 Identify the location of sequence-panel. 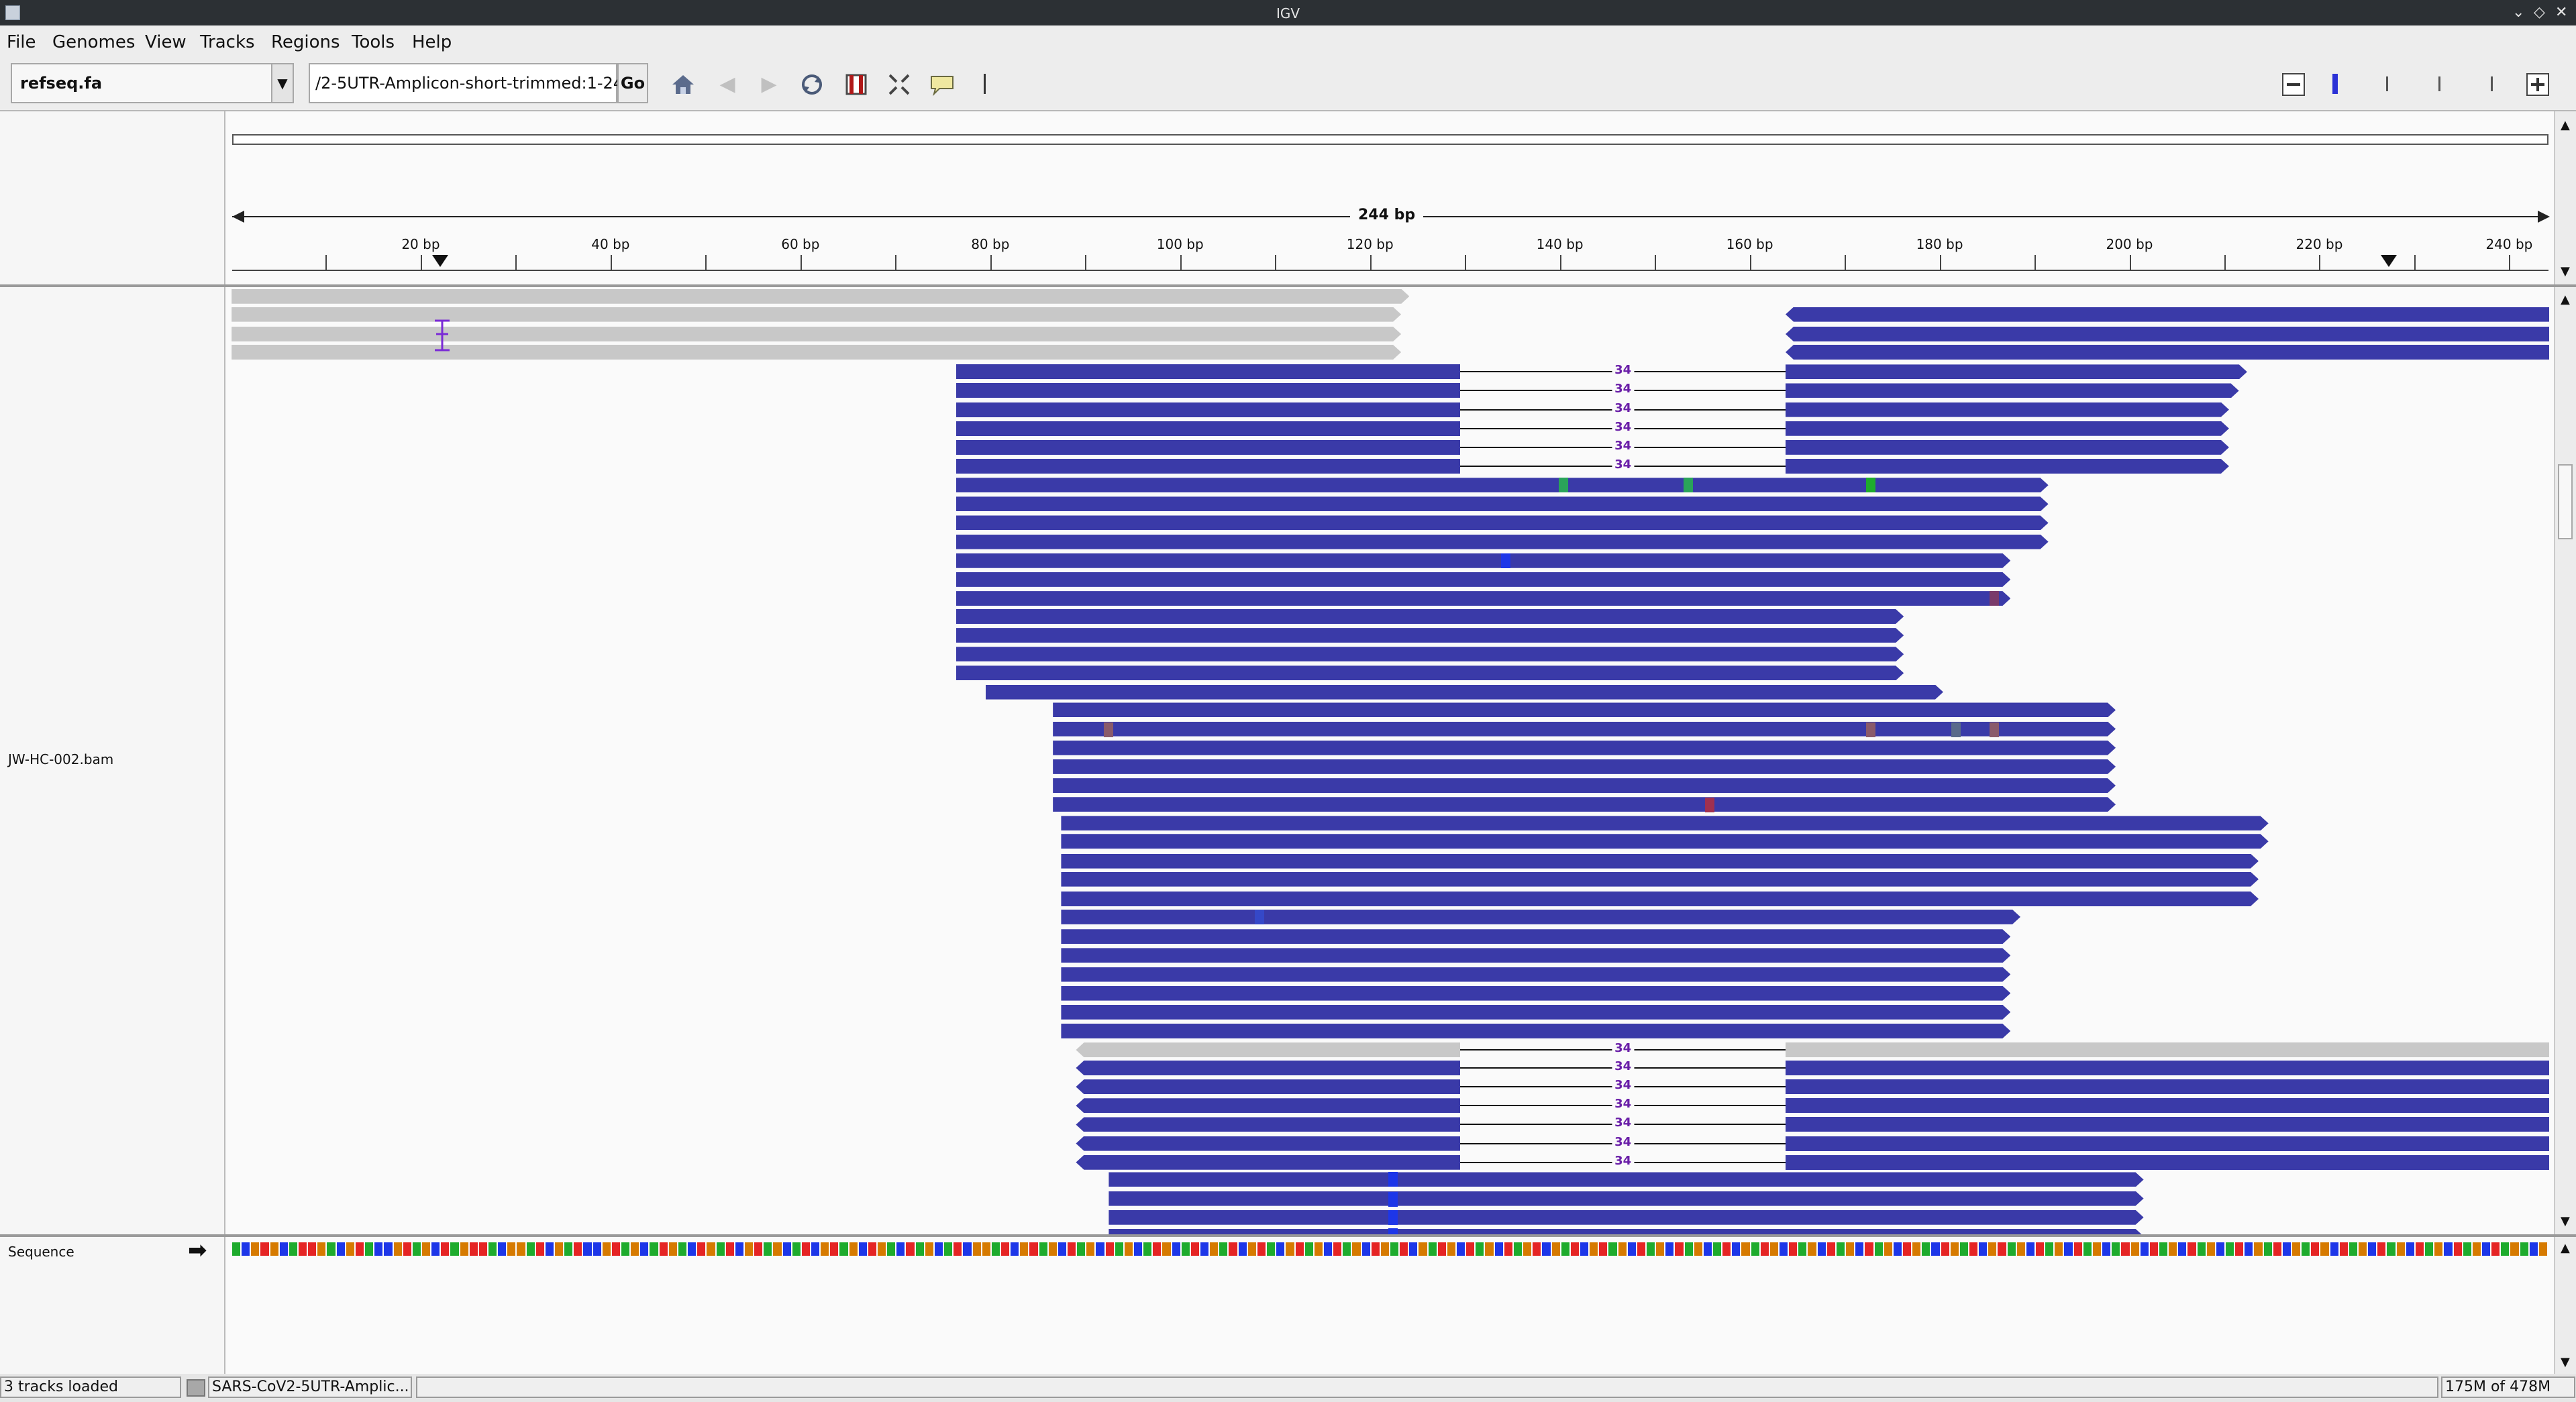
(1389, 1306).